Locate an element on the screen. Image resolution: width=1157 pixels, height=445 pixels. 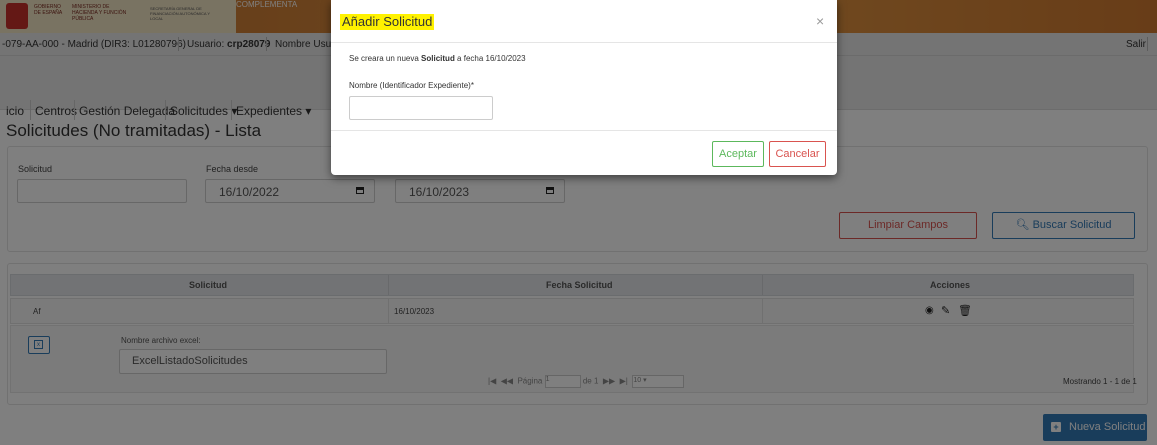
info-bold: Solicitud is located at coordinates (438, 58).